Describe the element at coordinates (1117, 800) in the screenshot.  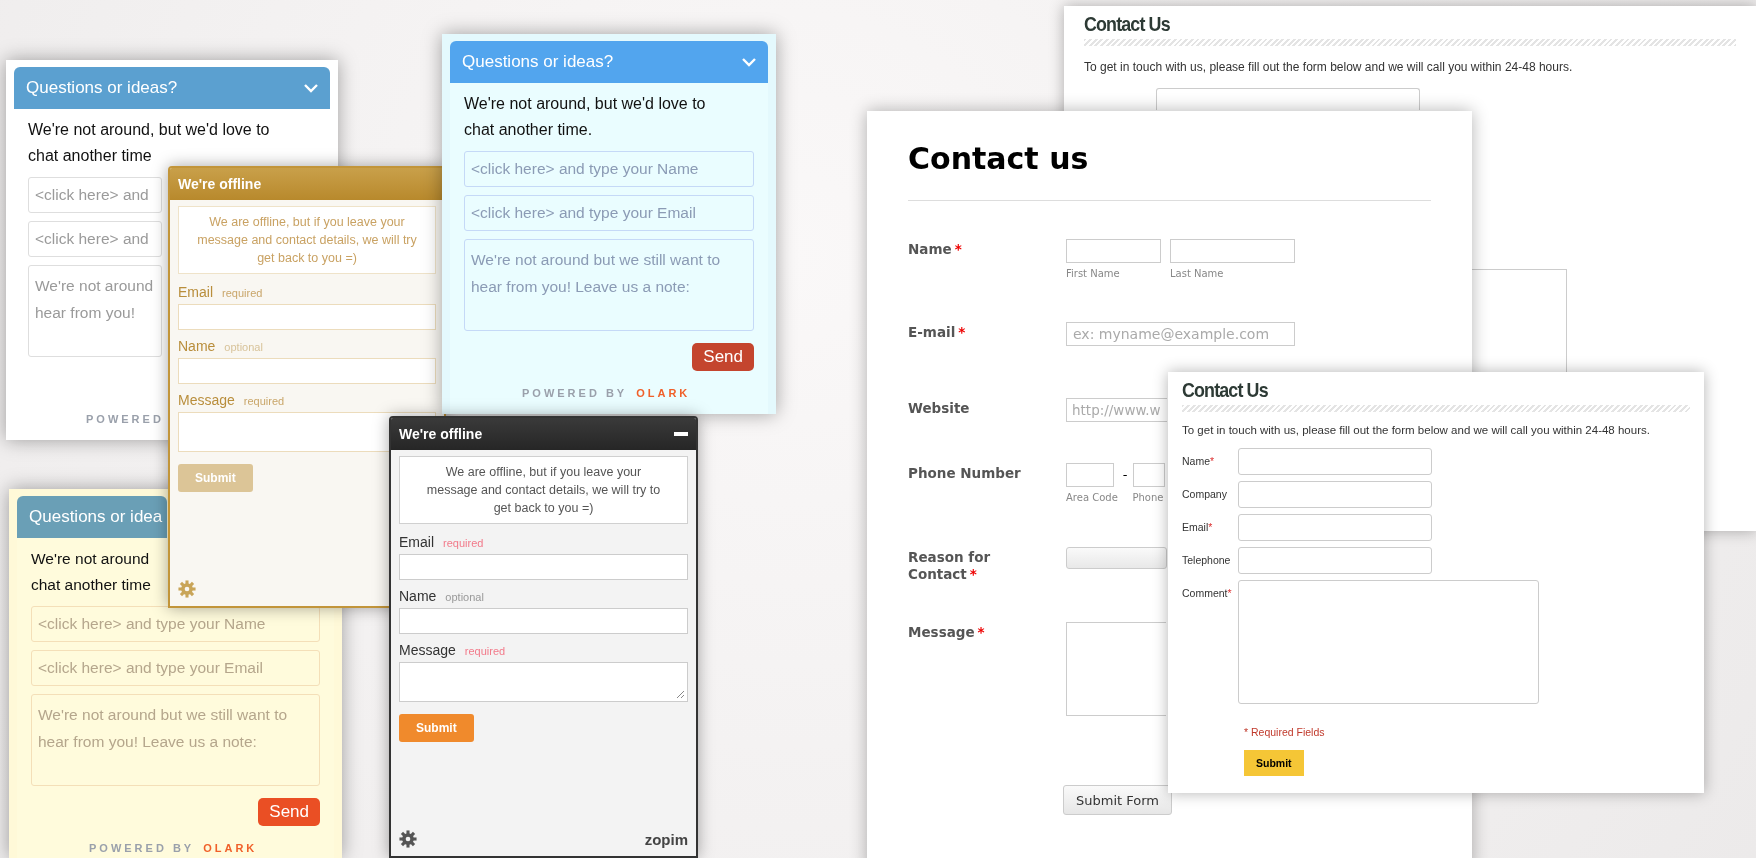
I see `submit-button: Submit Form` at that location.